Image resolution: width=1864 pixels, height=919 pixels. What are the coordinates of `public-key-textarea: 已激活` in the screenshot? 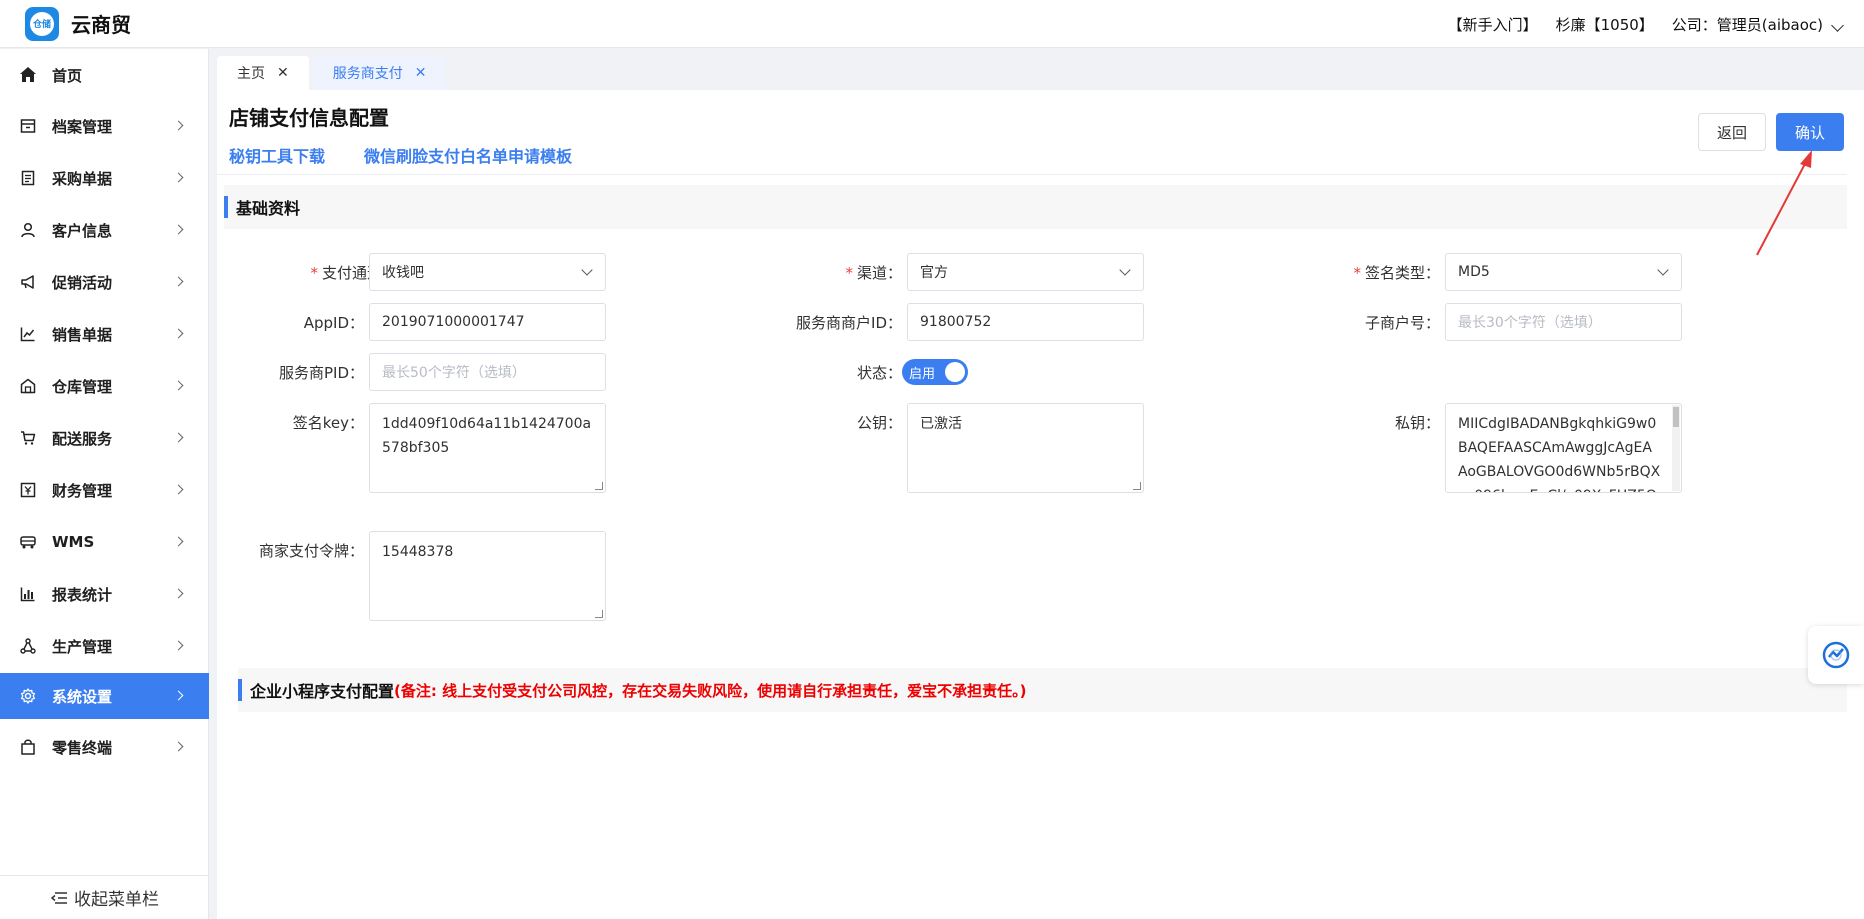 It's located at (1025, 448).